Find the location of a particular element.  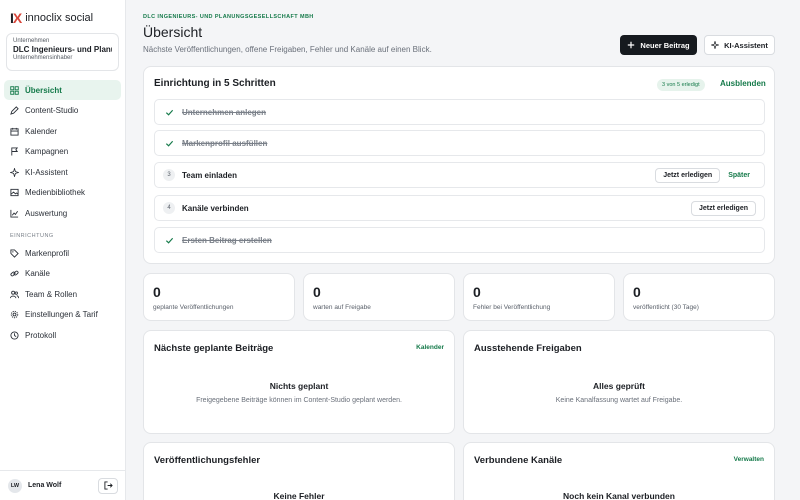

dashboard-icon is located at coordinates (14, 90).